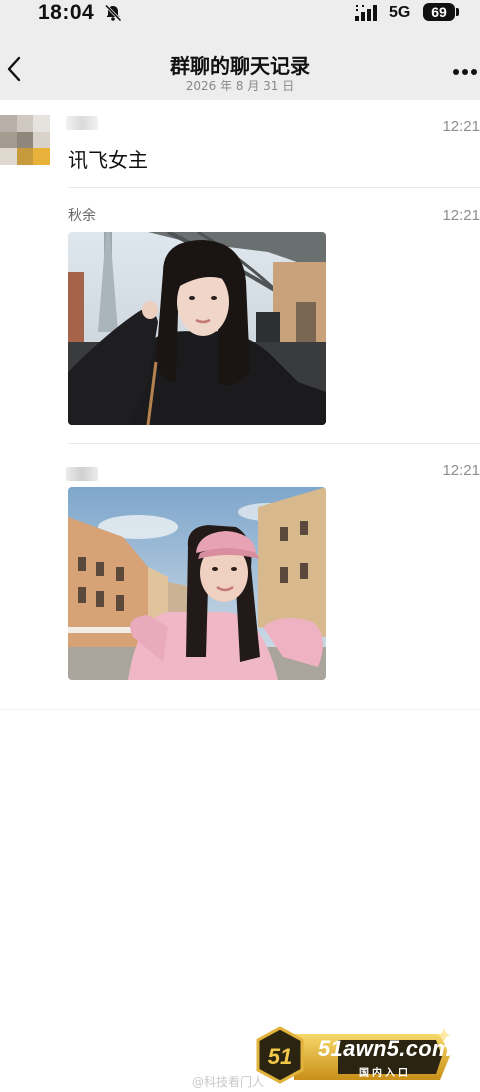  I want to click on chat-record-header: 群聊的聊天记录 2026 年 8 月 31 日, so click(240, 63).